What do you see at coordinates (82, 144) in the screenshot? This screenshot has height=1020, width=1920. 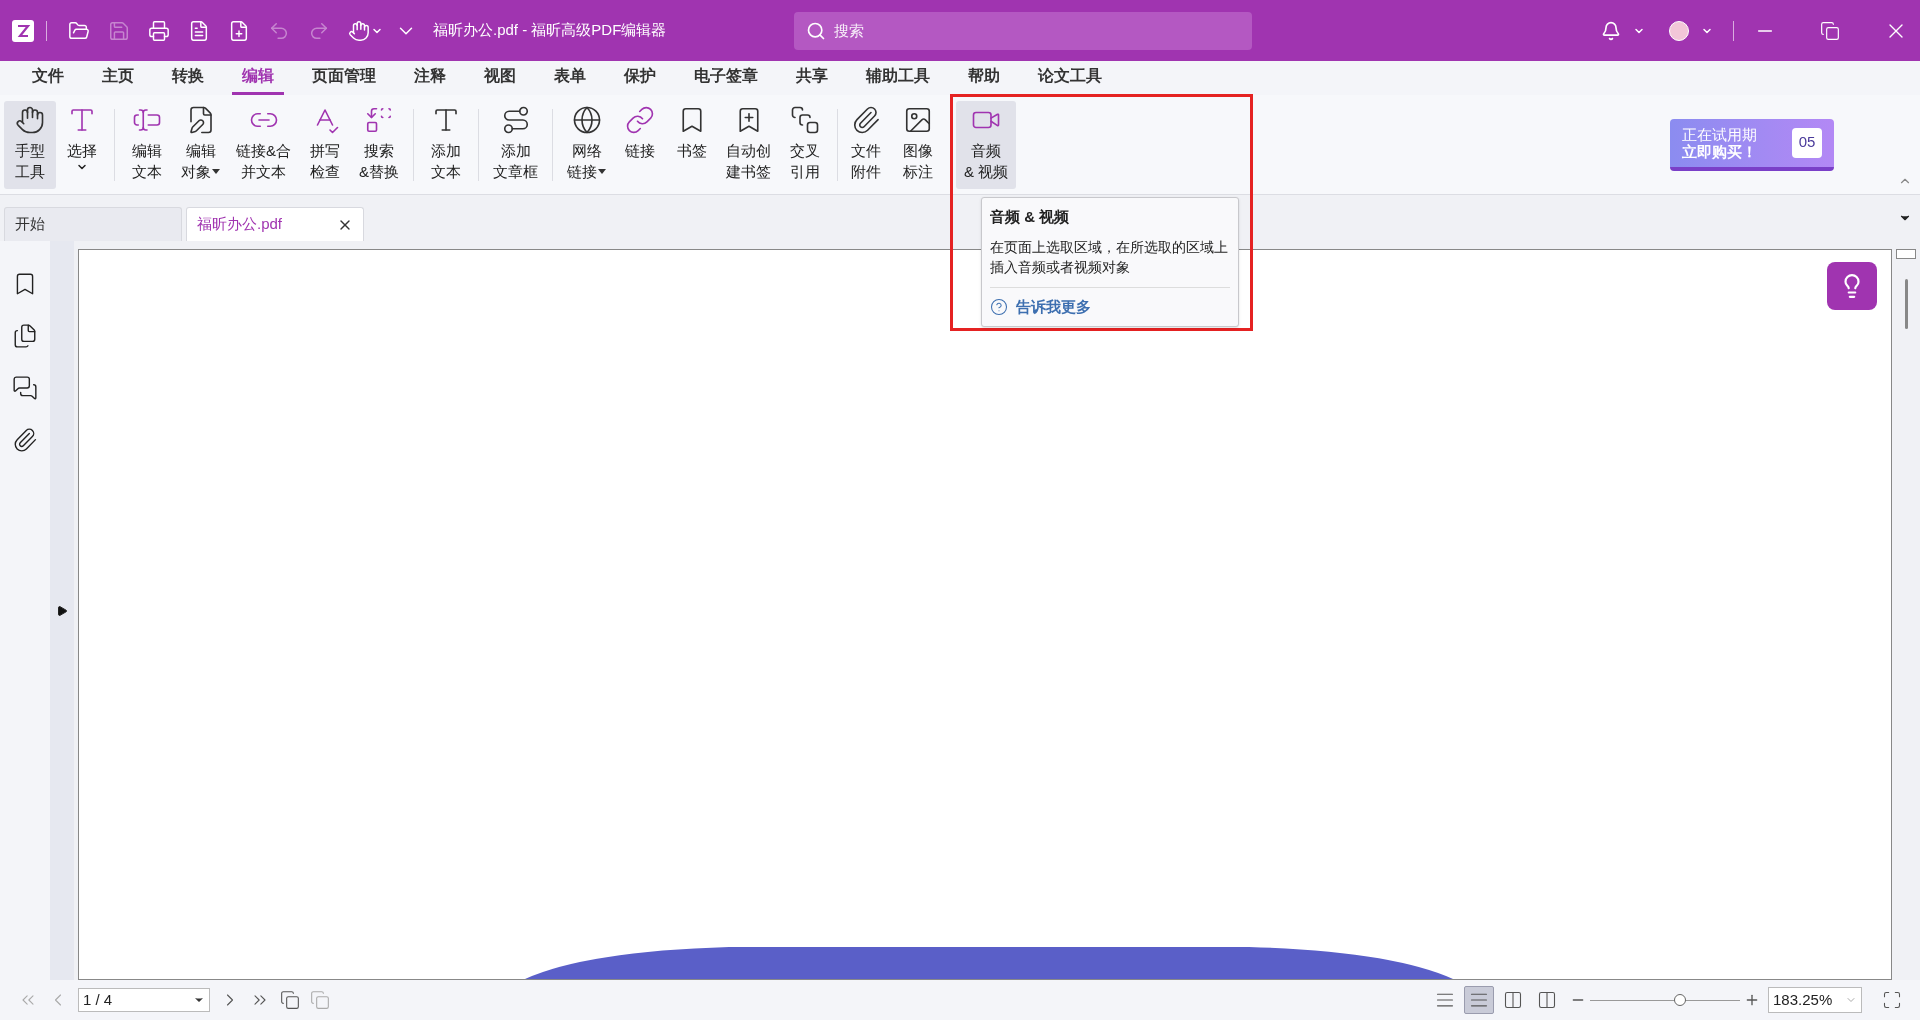 I see `ribbon-button: 选择` at bounding box center [82, 144].